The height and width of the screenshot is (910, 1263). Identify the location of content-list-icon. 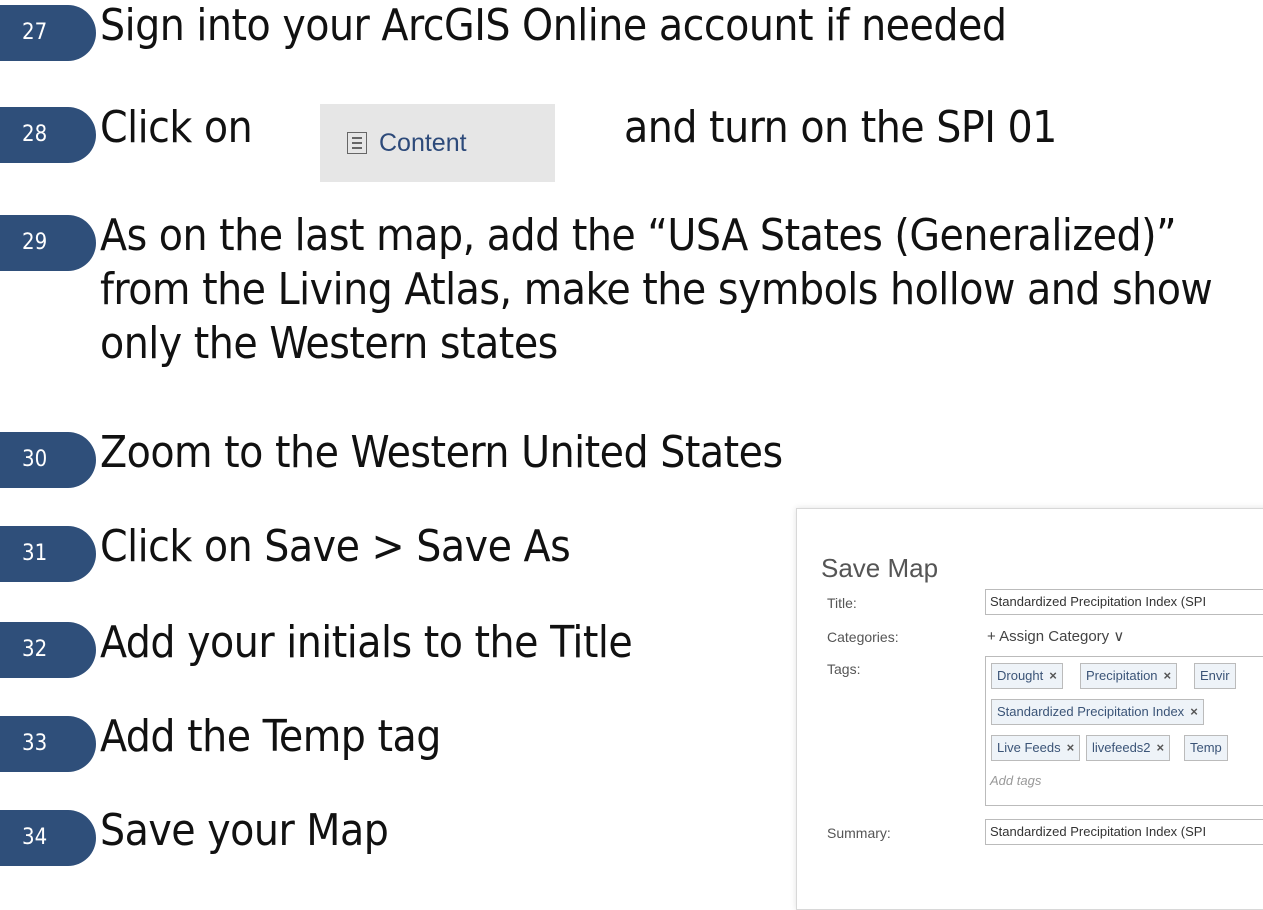
(357, 143).